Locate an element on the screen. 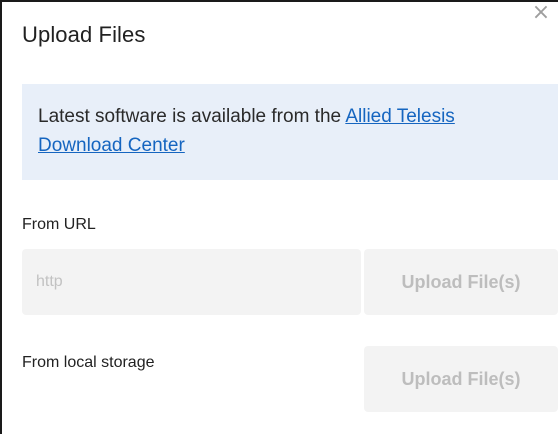 This screenshot has height=434, width=558. upload-from-url-button: Upload File(s) is located at coordinates (461, 282).